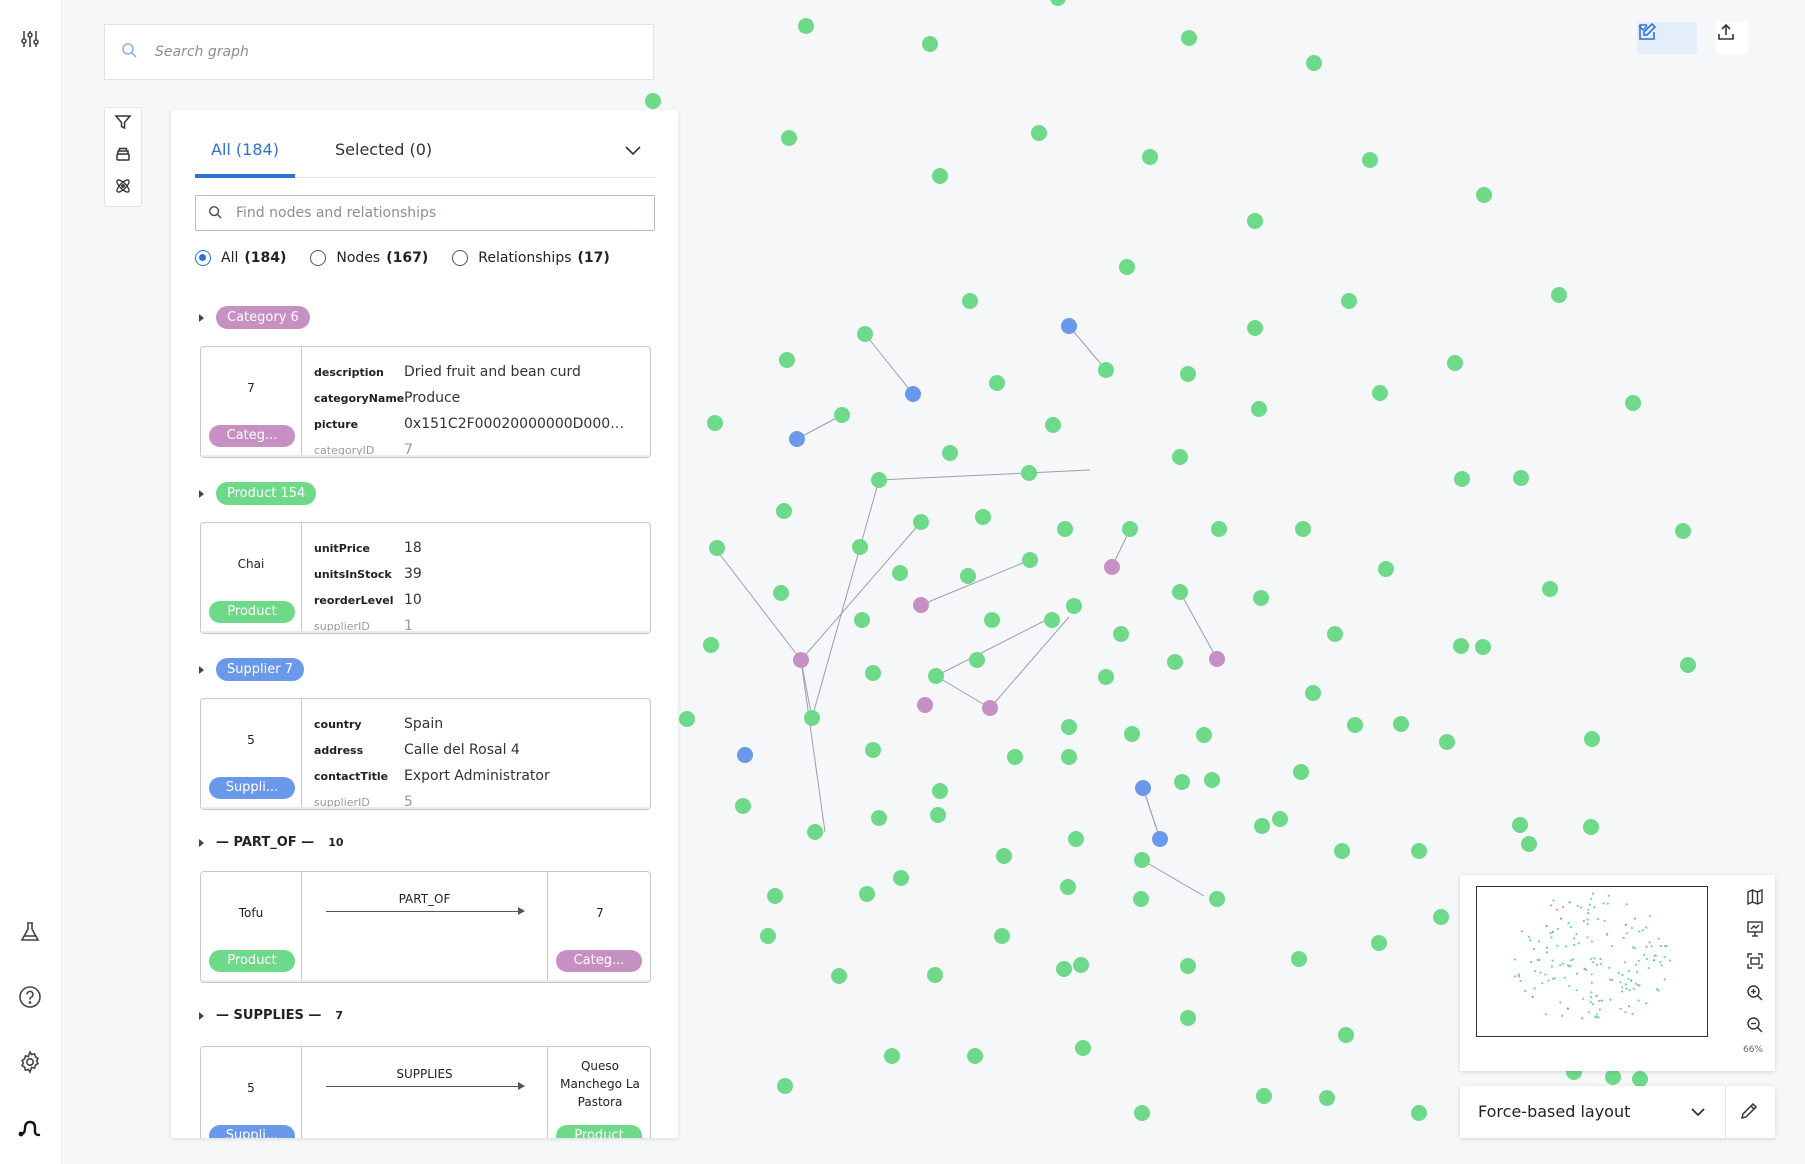 Image resolution: width=1805 pixels, height=1164 pixels. I want to click on presentation-button, so click(1755, 931).